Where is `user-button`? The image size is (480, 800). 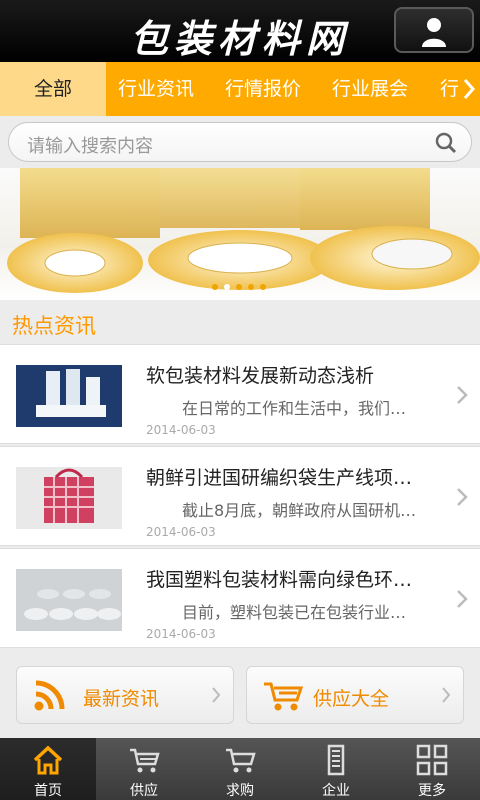 user-button is located at coordinates (434, 30).